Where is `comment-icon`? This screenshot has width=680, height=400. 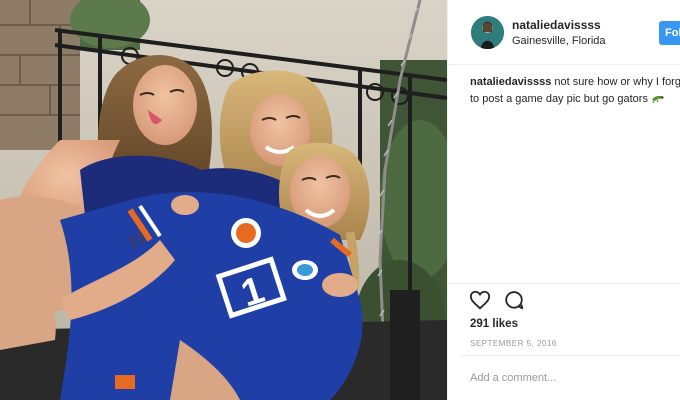
comment-icon is located at coordinates (514, 300).